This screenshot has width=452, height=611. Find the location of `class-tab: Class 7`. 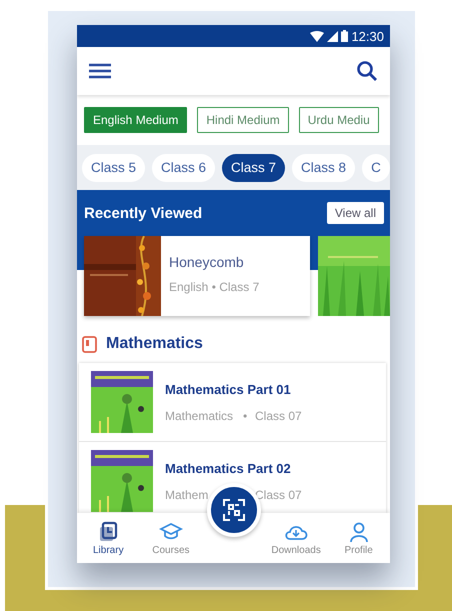

class-tab: Class 7 is located at coordinates (254, 168).